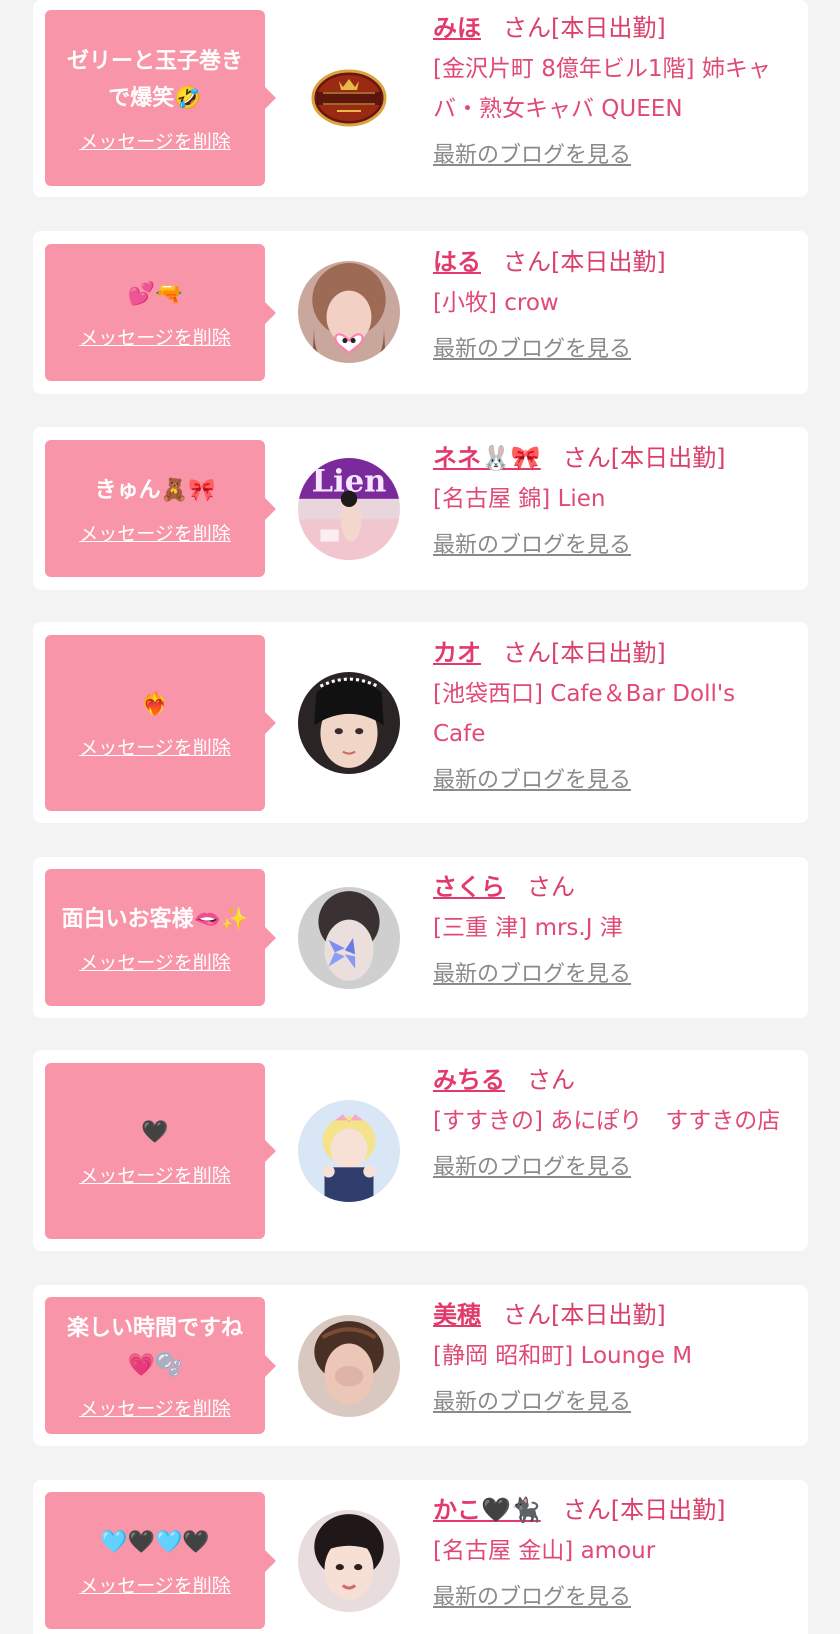  I want to click on avatar: Lien, so click(349, 509).